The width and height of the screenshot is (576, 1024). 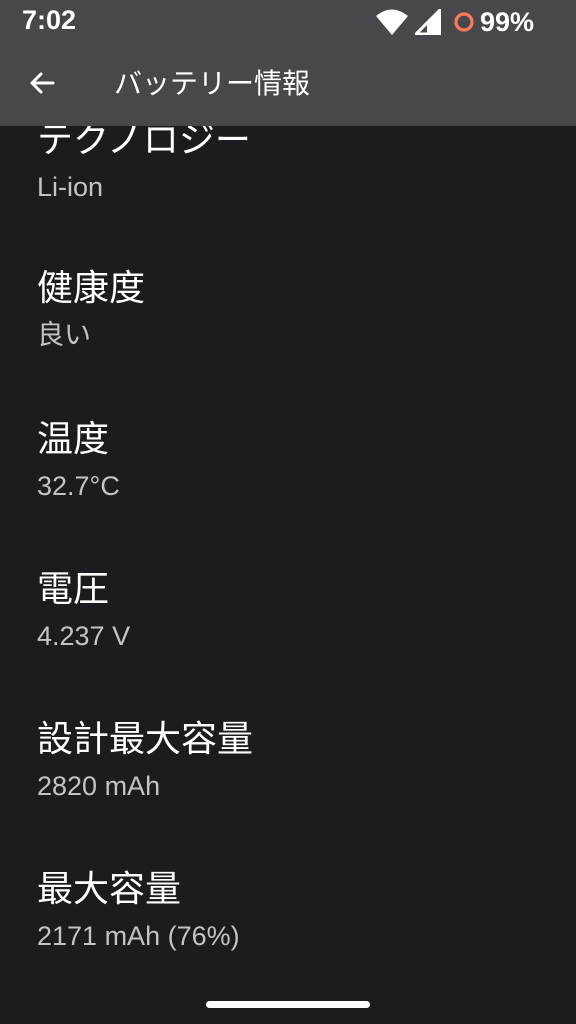 What do you see at coordinates (212, 83) in the screenshot?
I see `page-title: バッテリー情報` at bounding box center [212, 83].